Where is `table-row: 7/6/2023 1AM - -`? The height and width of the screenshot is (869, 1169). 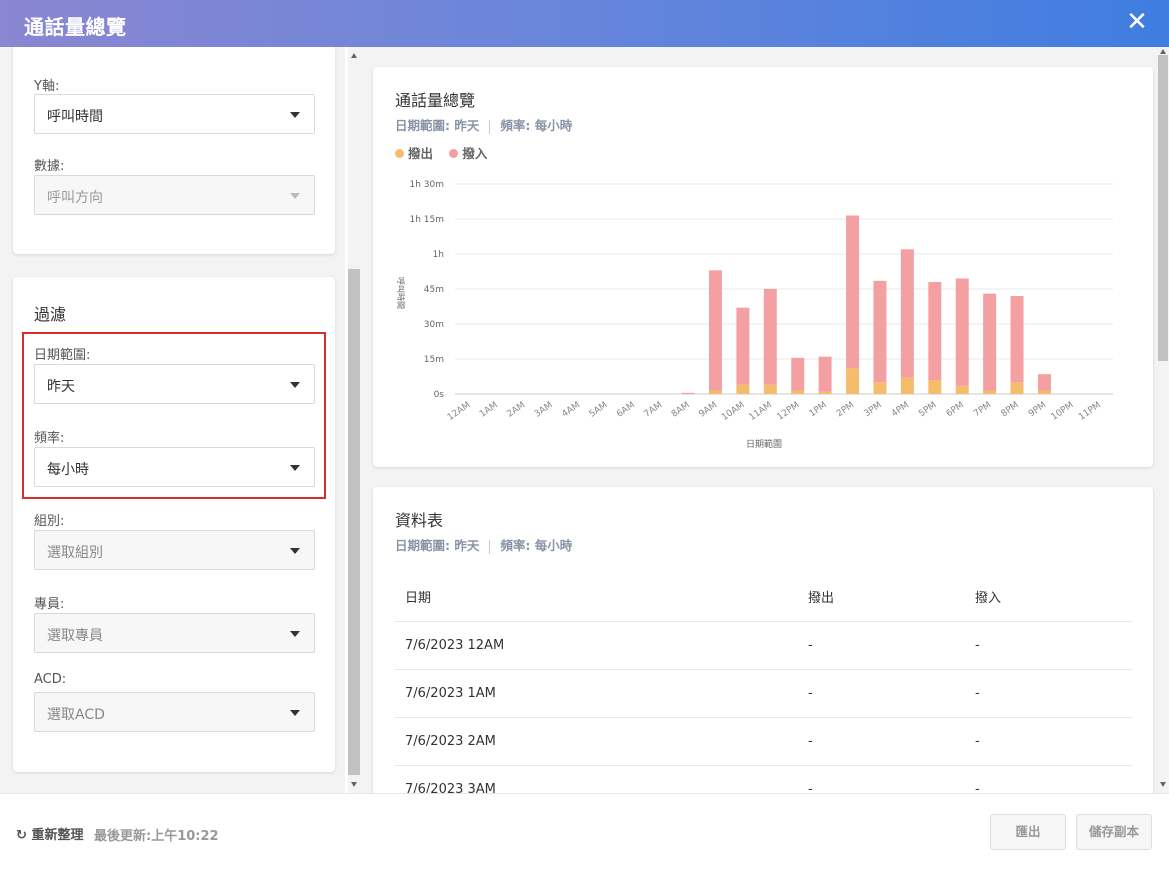 table-row: 7/6/2023 1AM - - is located at coordinates (763, 693).